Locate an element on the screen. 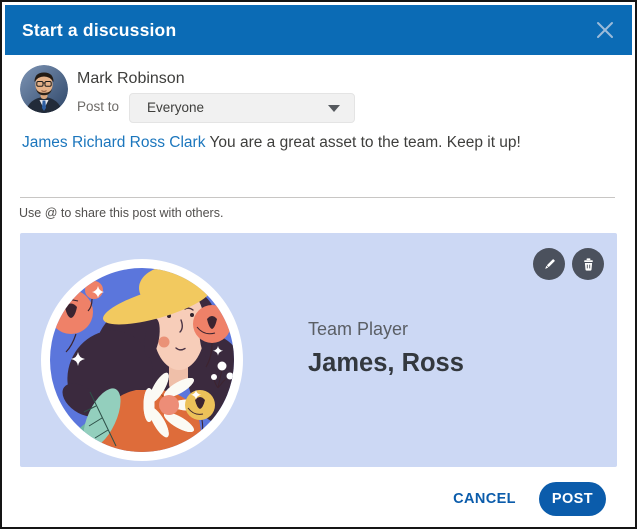 The width and height of the screenshot is (637, 529). post-button: POST is located at coordinates (572, 499).